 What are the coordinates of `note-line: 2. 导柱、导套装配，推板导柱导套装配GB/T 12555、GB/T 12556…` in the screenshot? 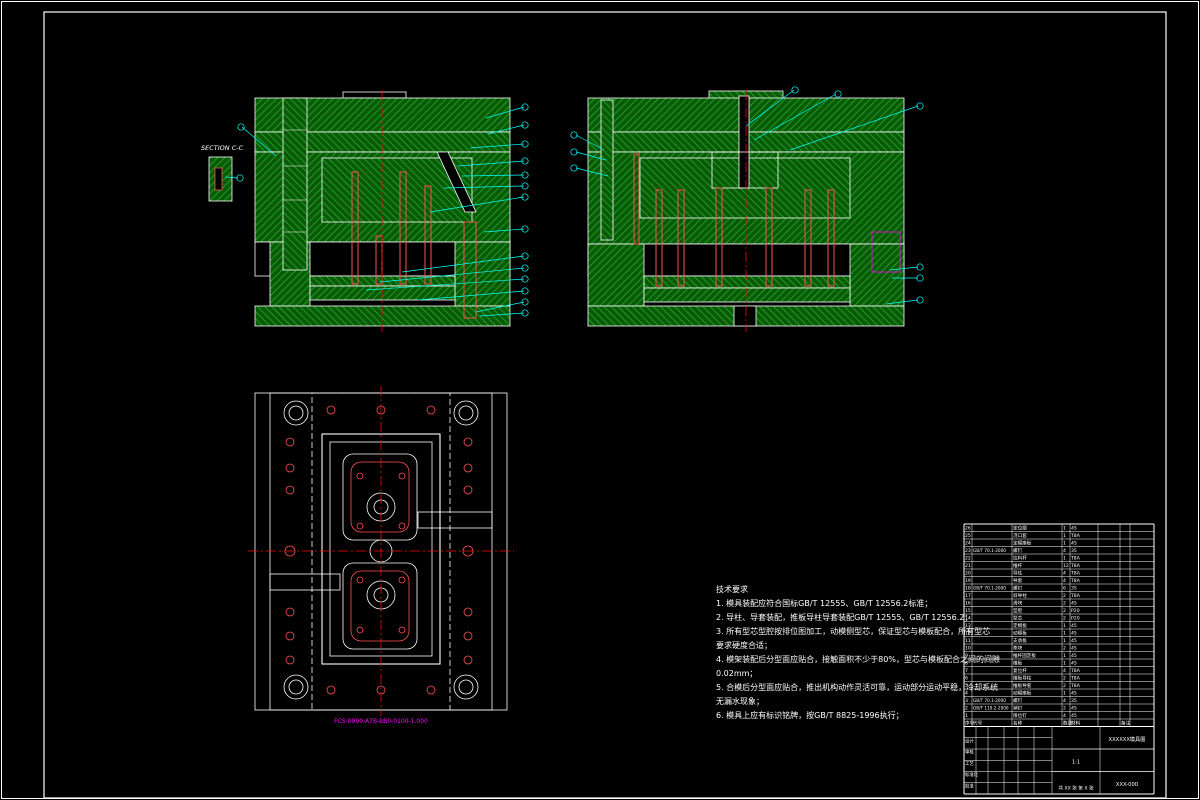 It's located at (844, 617).